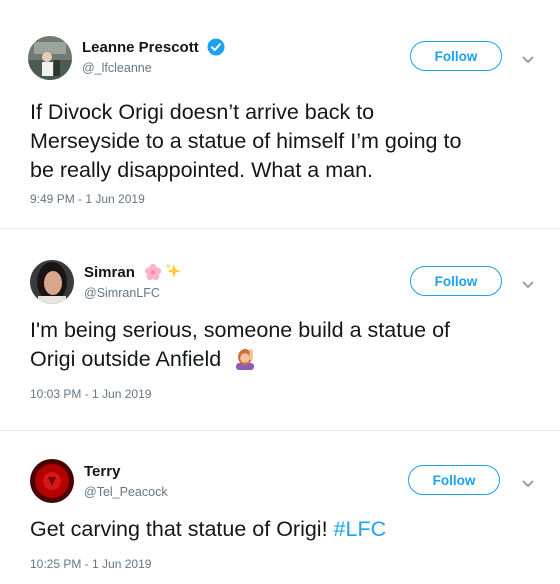 The image size is (560, 584). I want to click on sparkles-icon, so click(173, 271).